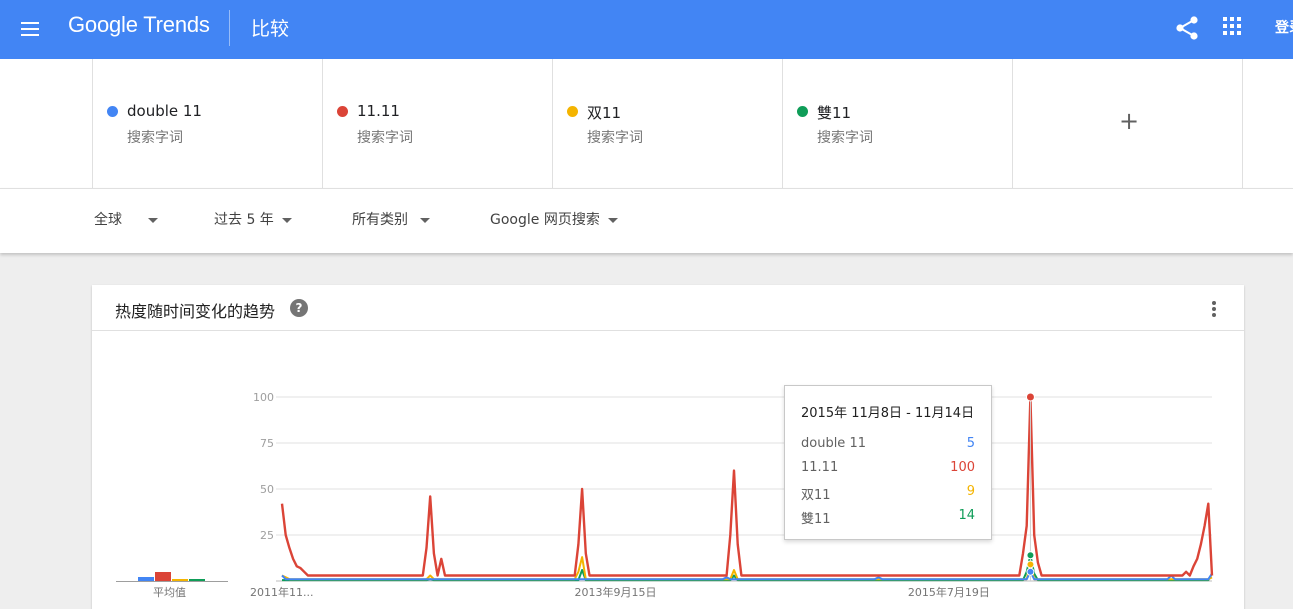 The width and height of the screenshot is (1293, 609). What do you see at coordinates (888, 469) in the screenshot?
I see `tooltip-row: 11.11 100` at bounding box center [888, 469].